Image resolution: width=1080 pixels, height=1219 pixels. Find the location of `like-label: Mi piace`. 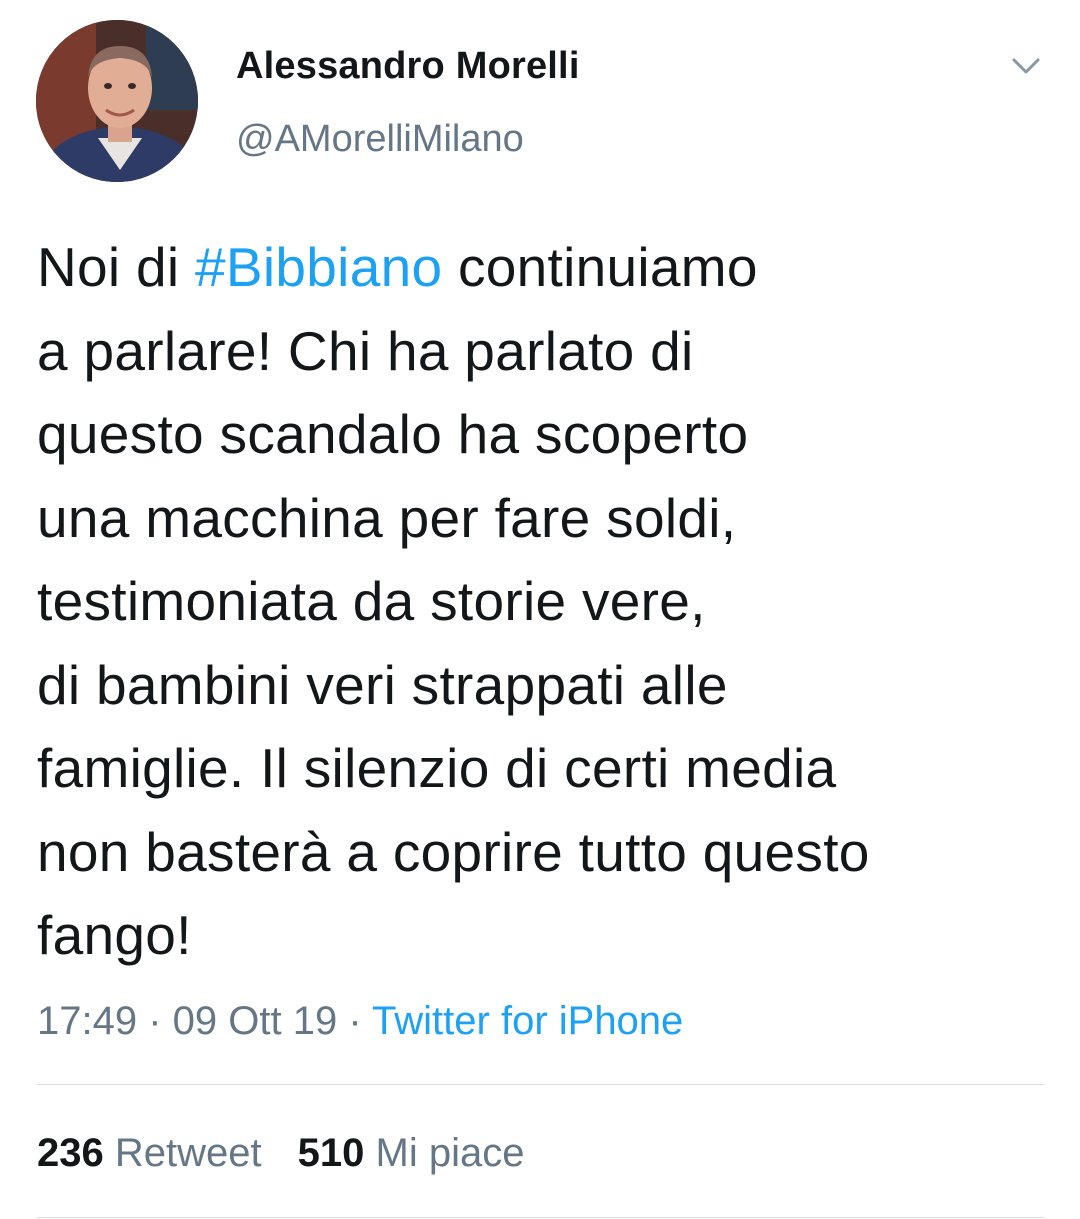

like-label: Mi piace is located at coordinates (450, 1153).